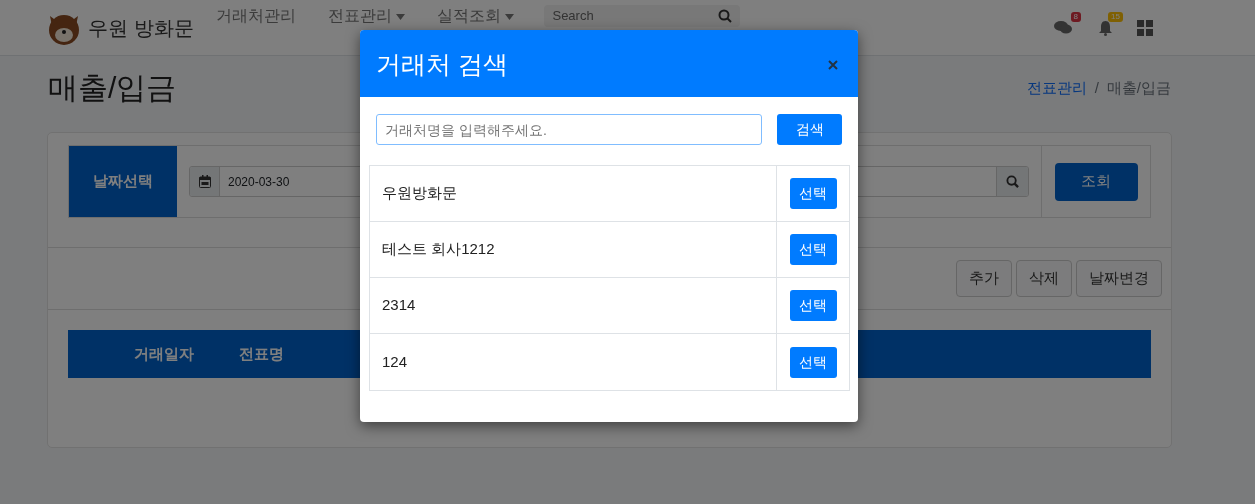  I want to click on table-cell: 테스트 회사1212, so click(573, 249).